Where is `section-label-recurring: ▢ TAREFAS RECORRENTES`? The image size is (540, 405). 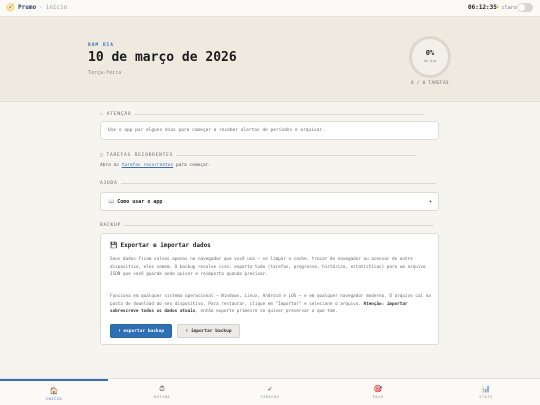 section-label-recurring: ▢ TAREFAS RECORRENTES is located at coordinates (258, 155).